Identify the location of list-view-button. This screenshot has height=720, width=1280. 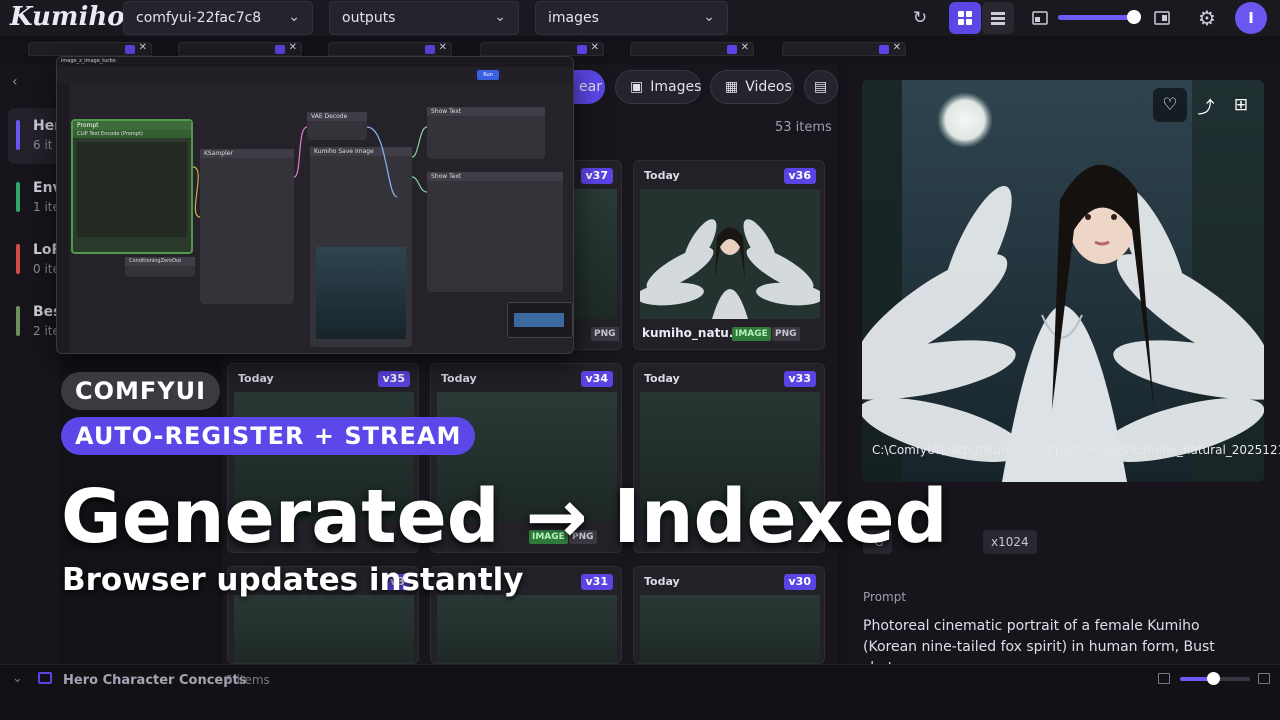
(998, 18).